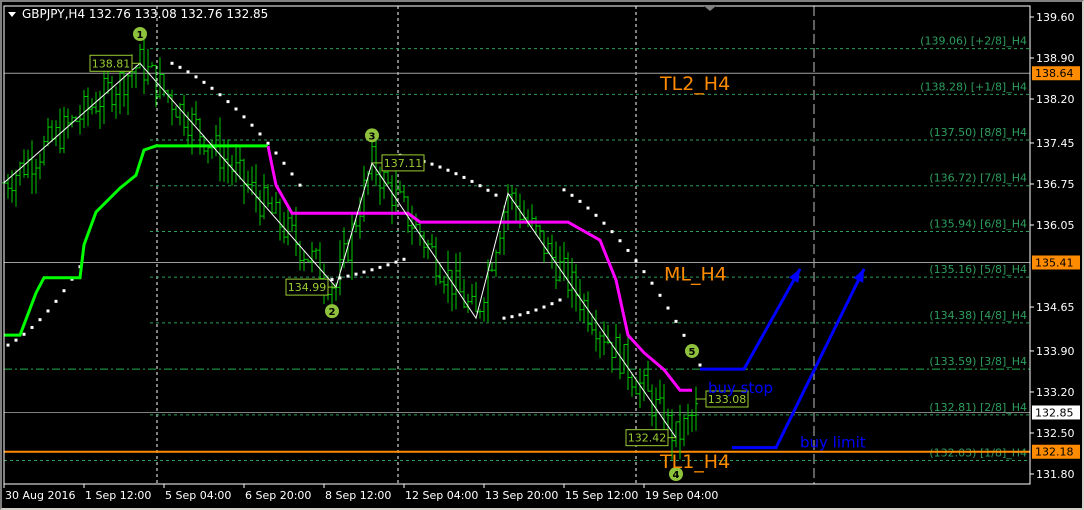  I want to click on y-tick-label: 136.75, so click(1055, 184).